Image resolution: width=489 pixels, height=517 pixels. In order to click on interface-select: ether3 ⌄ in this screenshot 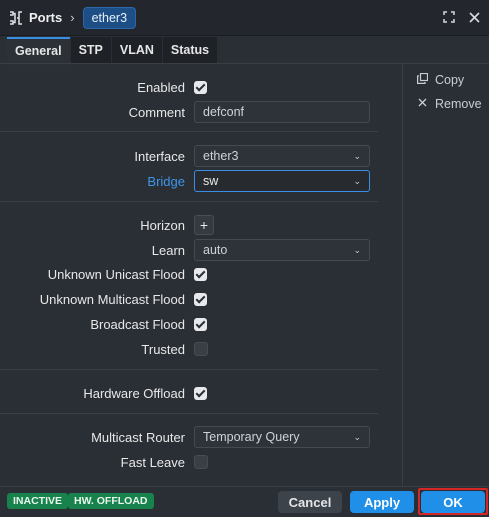, I will do `click(282, 156)`.